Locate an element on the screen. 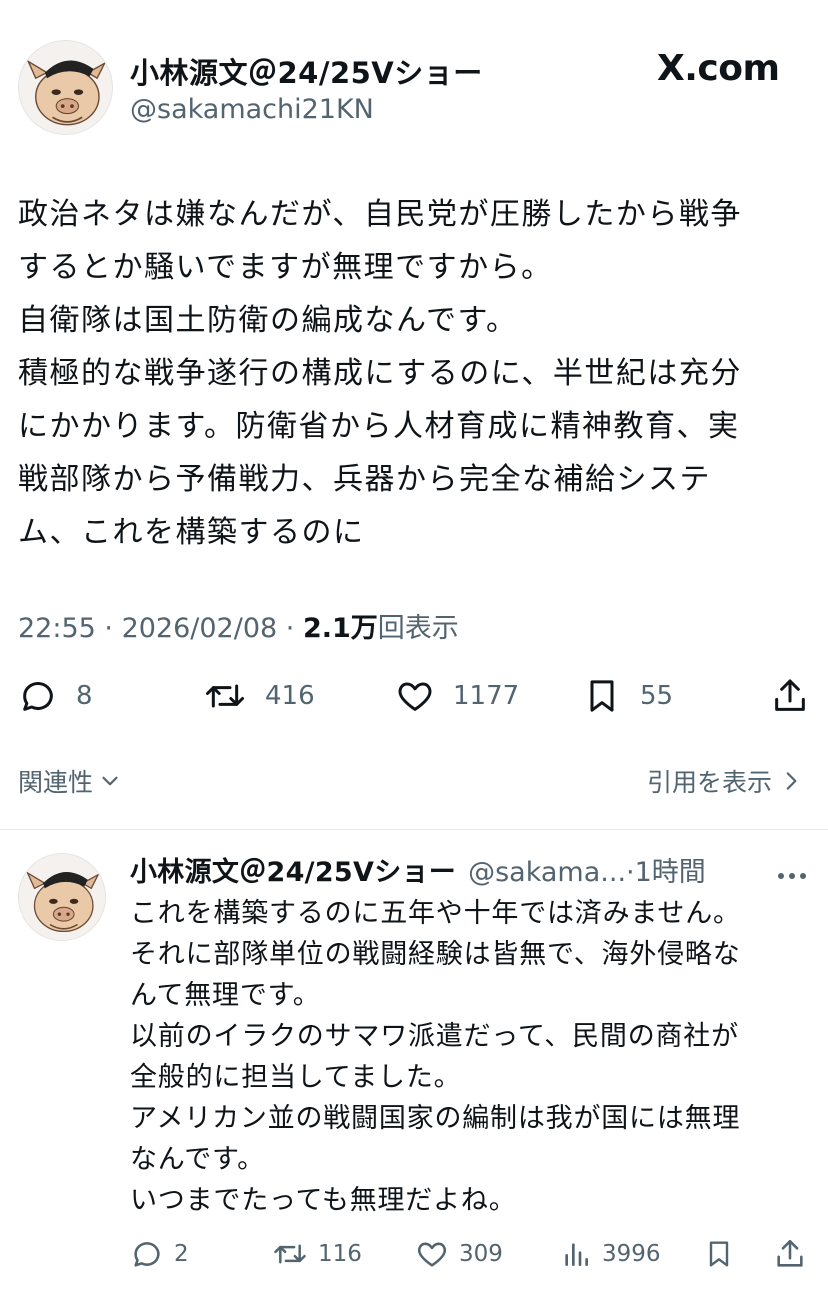 The height and width of the screenshot is (1289, 828). like-count: 1177 is located at coordinates (486, 696).